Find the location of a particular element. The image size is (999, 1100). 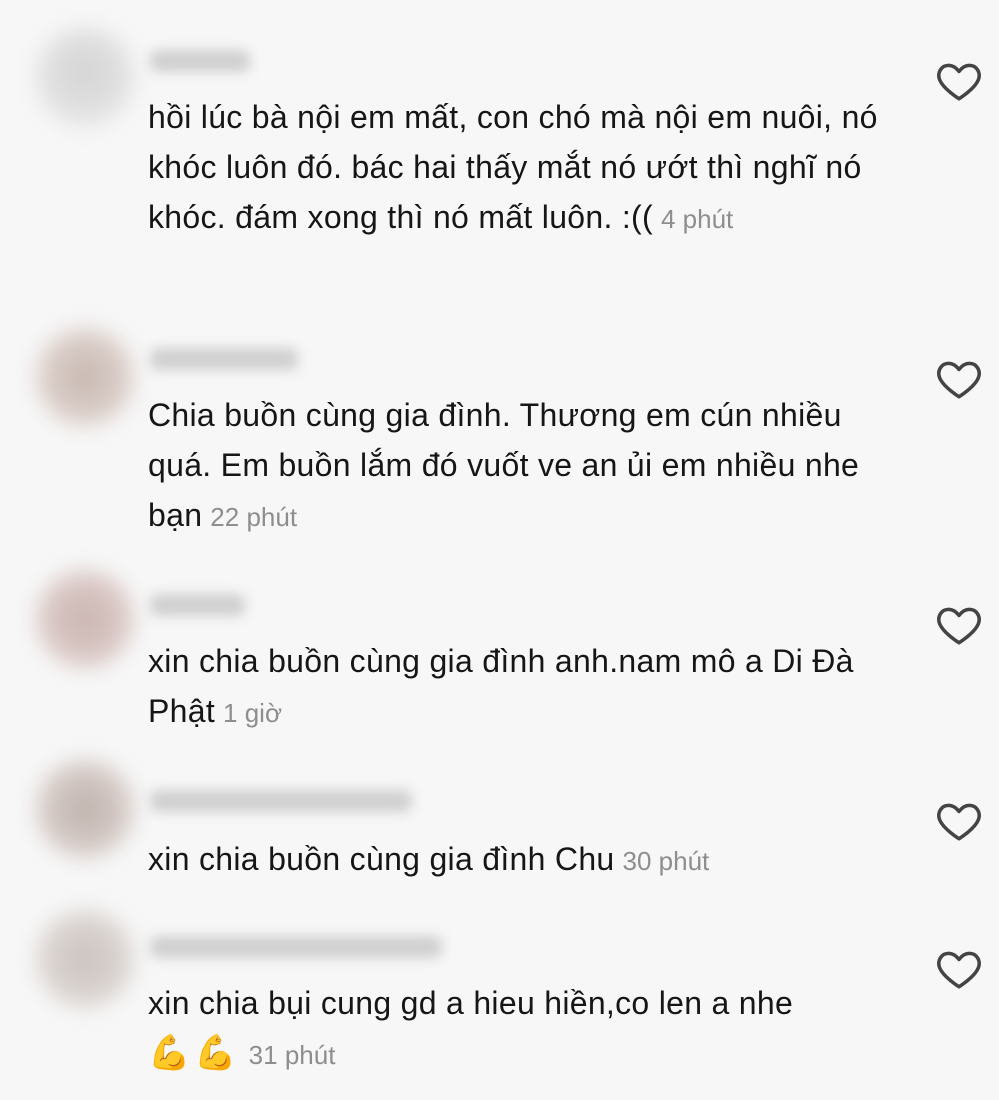

flexed-biceps-emoji: 💪💪 is located at coordinates (194, 1053).